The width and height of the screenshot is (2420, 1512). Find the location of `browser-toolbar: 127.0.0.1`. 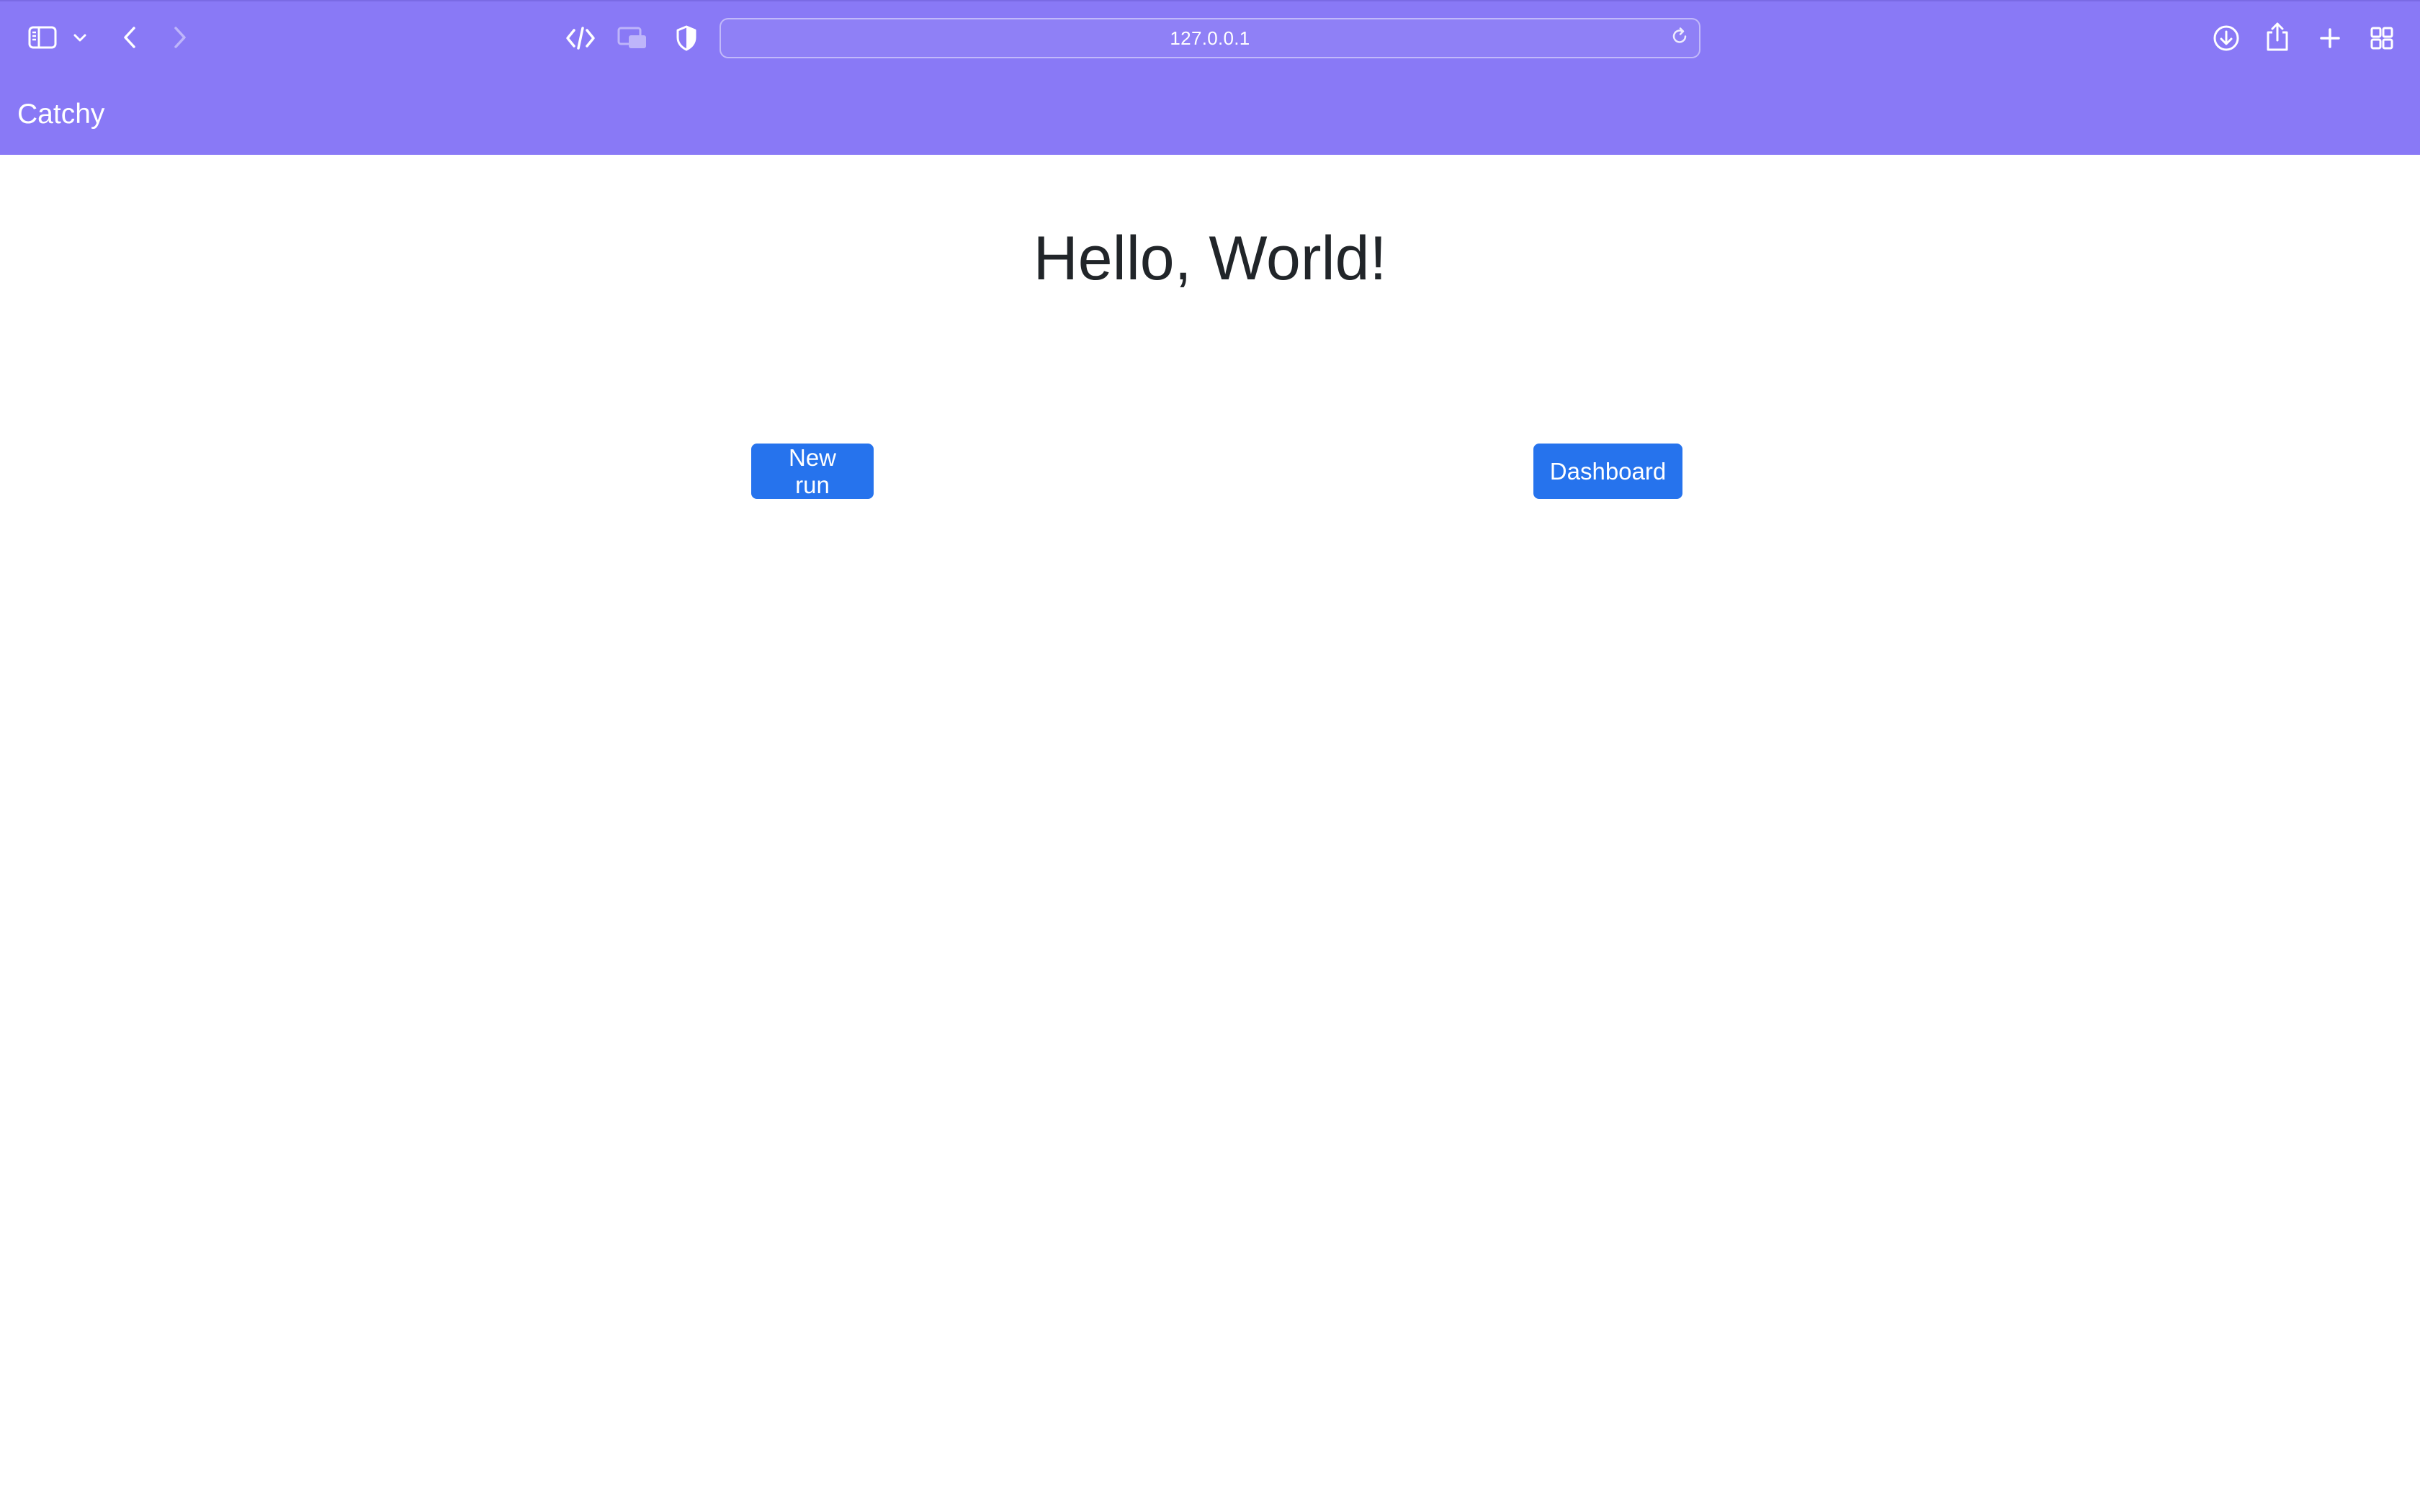

browser-toolbar: 127.0.0.1 is located at coordinates (1210, 37).